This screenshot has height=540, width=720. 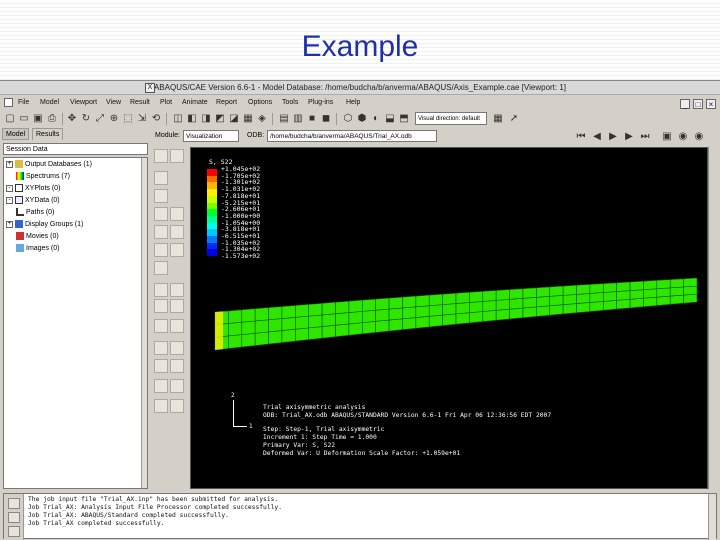 I want to click on auto-fit-icon: ⇲, so click(x=142, y=119).